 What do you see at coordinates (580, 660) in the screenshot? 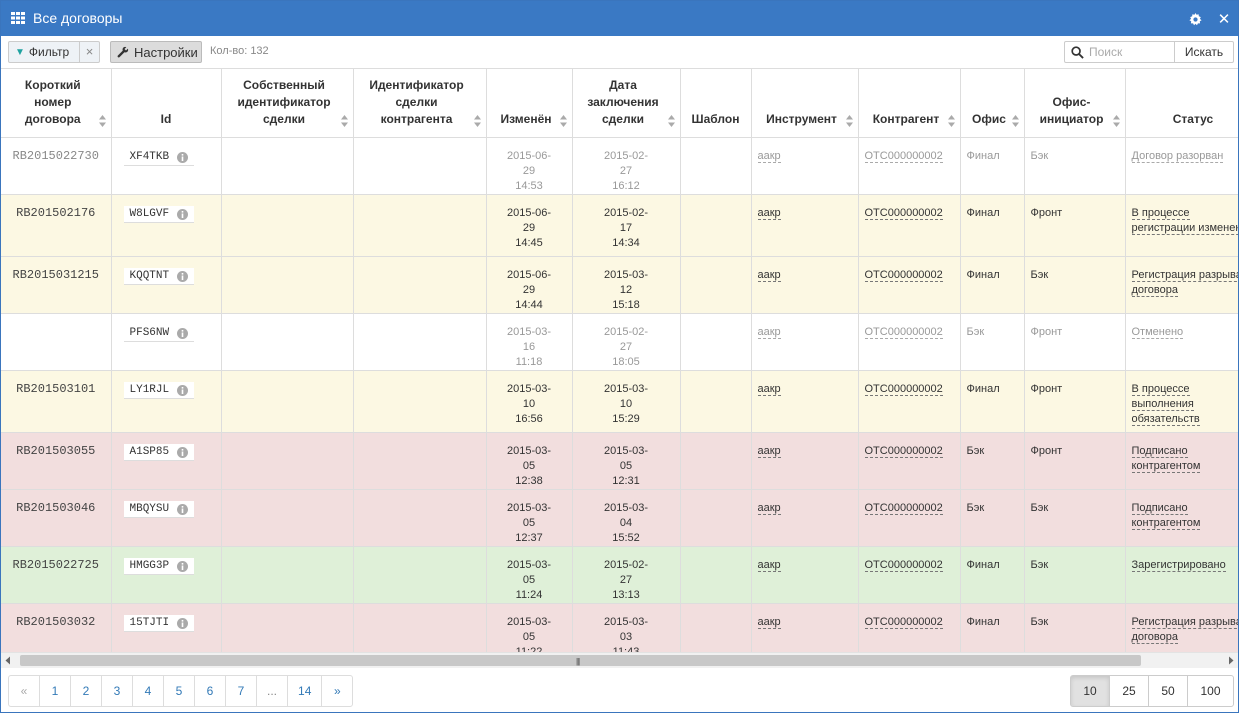
I see `scrollbar-thumb: |||` at bounding box center [580, 660].